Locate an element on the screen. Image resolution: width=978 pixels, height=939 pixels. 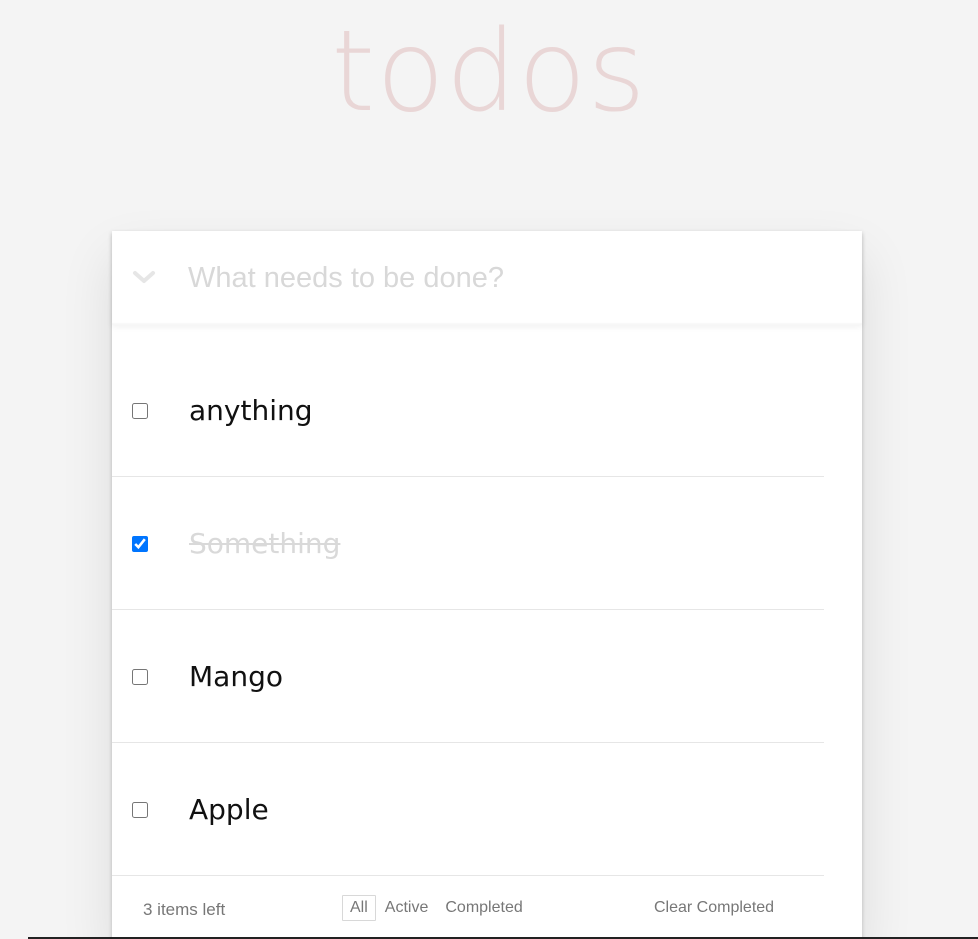
filter-all: All is located at coordinates (359, 908).